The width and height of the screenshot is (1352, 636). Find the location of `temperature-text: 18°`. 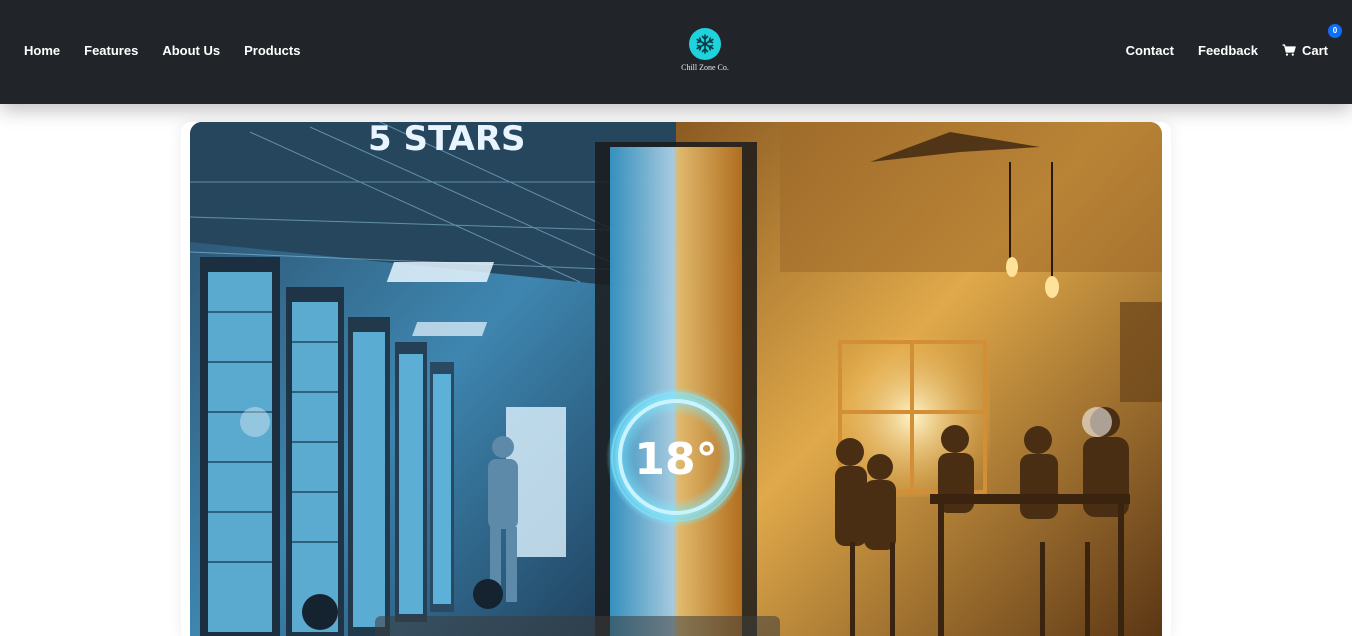

temperature-text: 18° is located at coordinates (675, 459).